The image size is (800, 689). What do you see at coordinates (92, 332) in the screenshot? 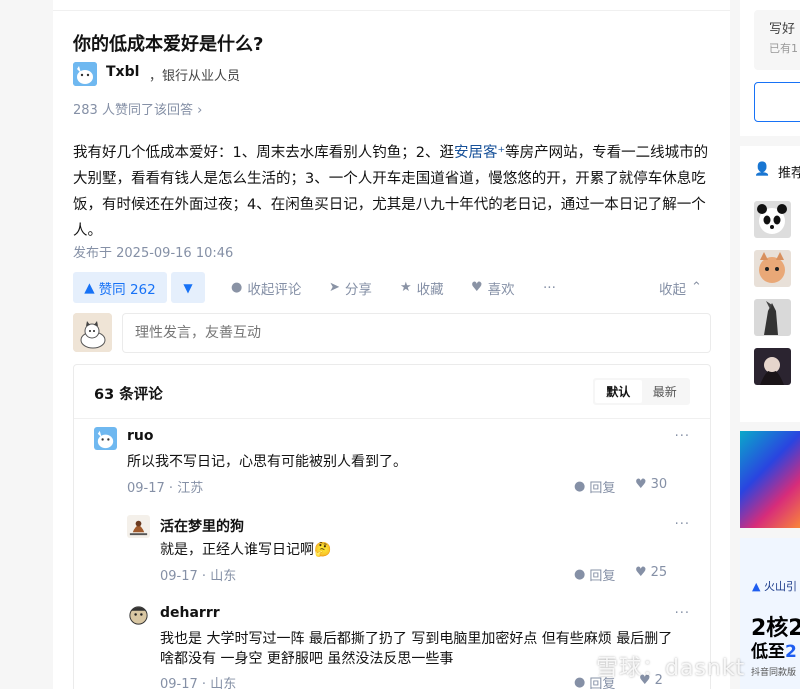
I see `current-user-avatar` at bounding box center [92, 332].